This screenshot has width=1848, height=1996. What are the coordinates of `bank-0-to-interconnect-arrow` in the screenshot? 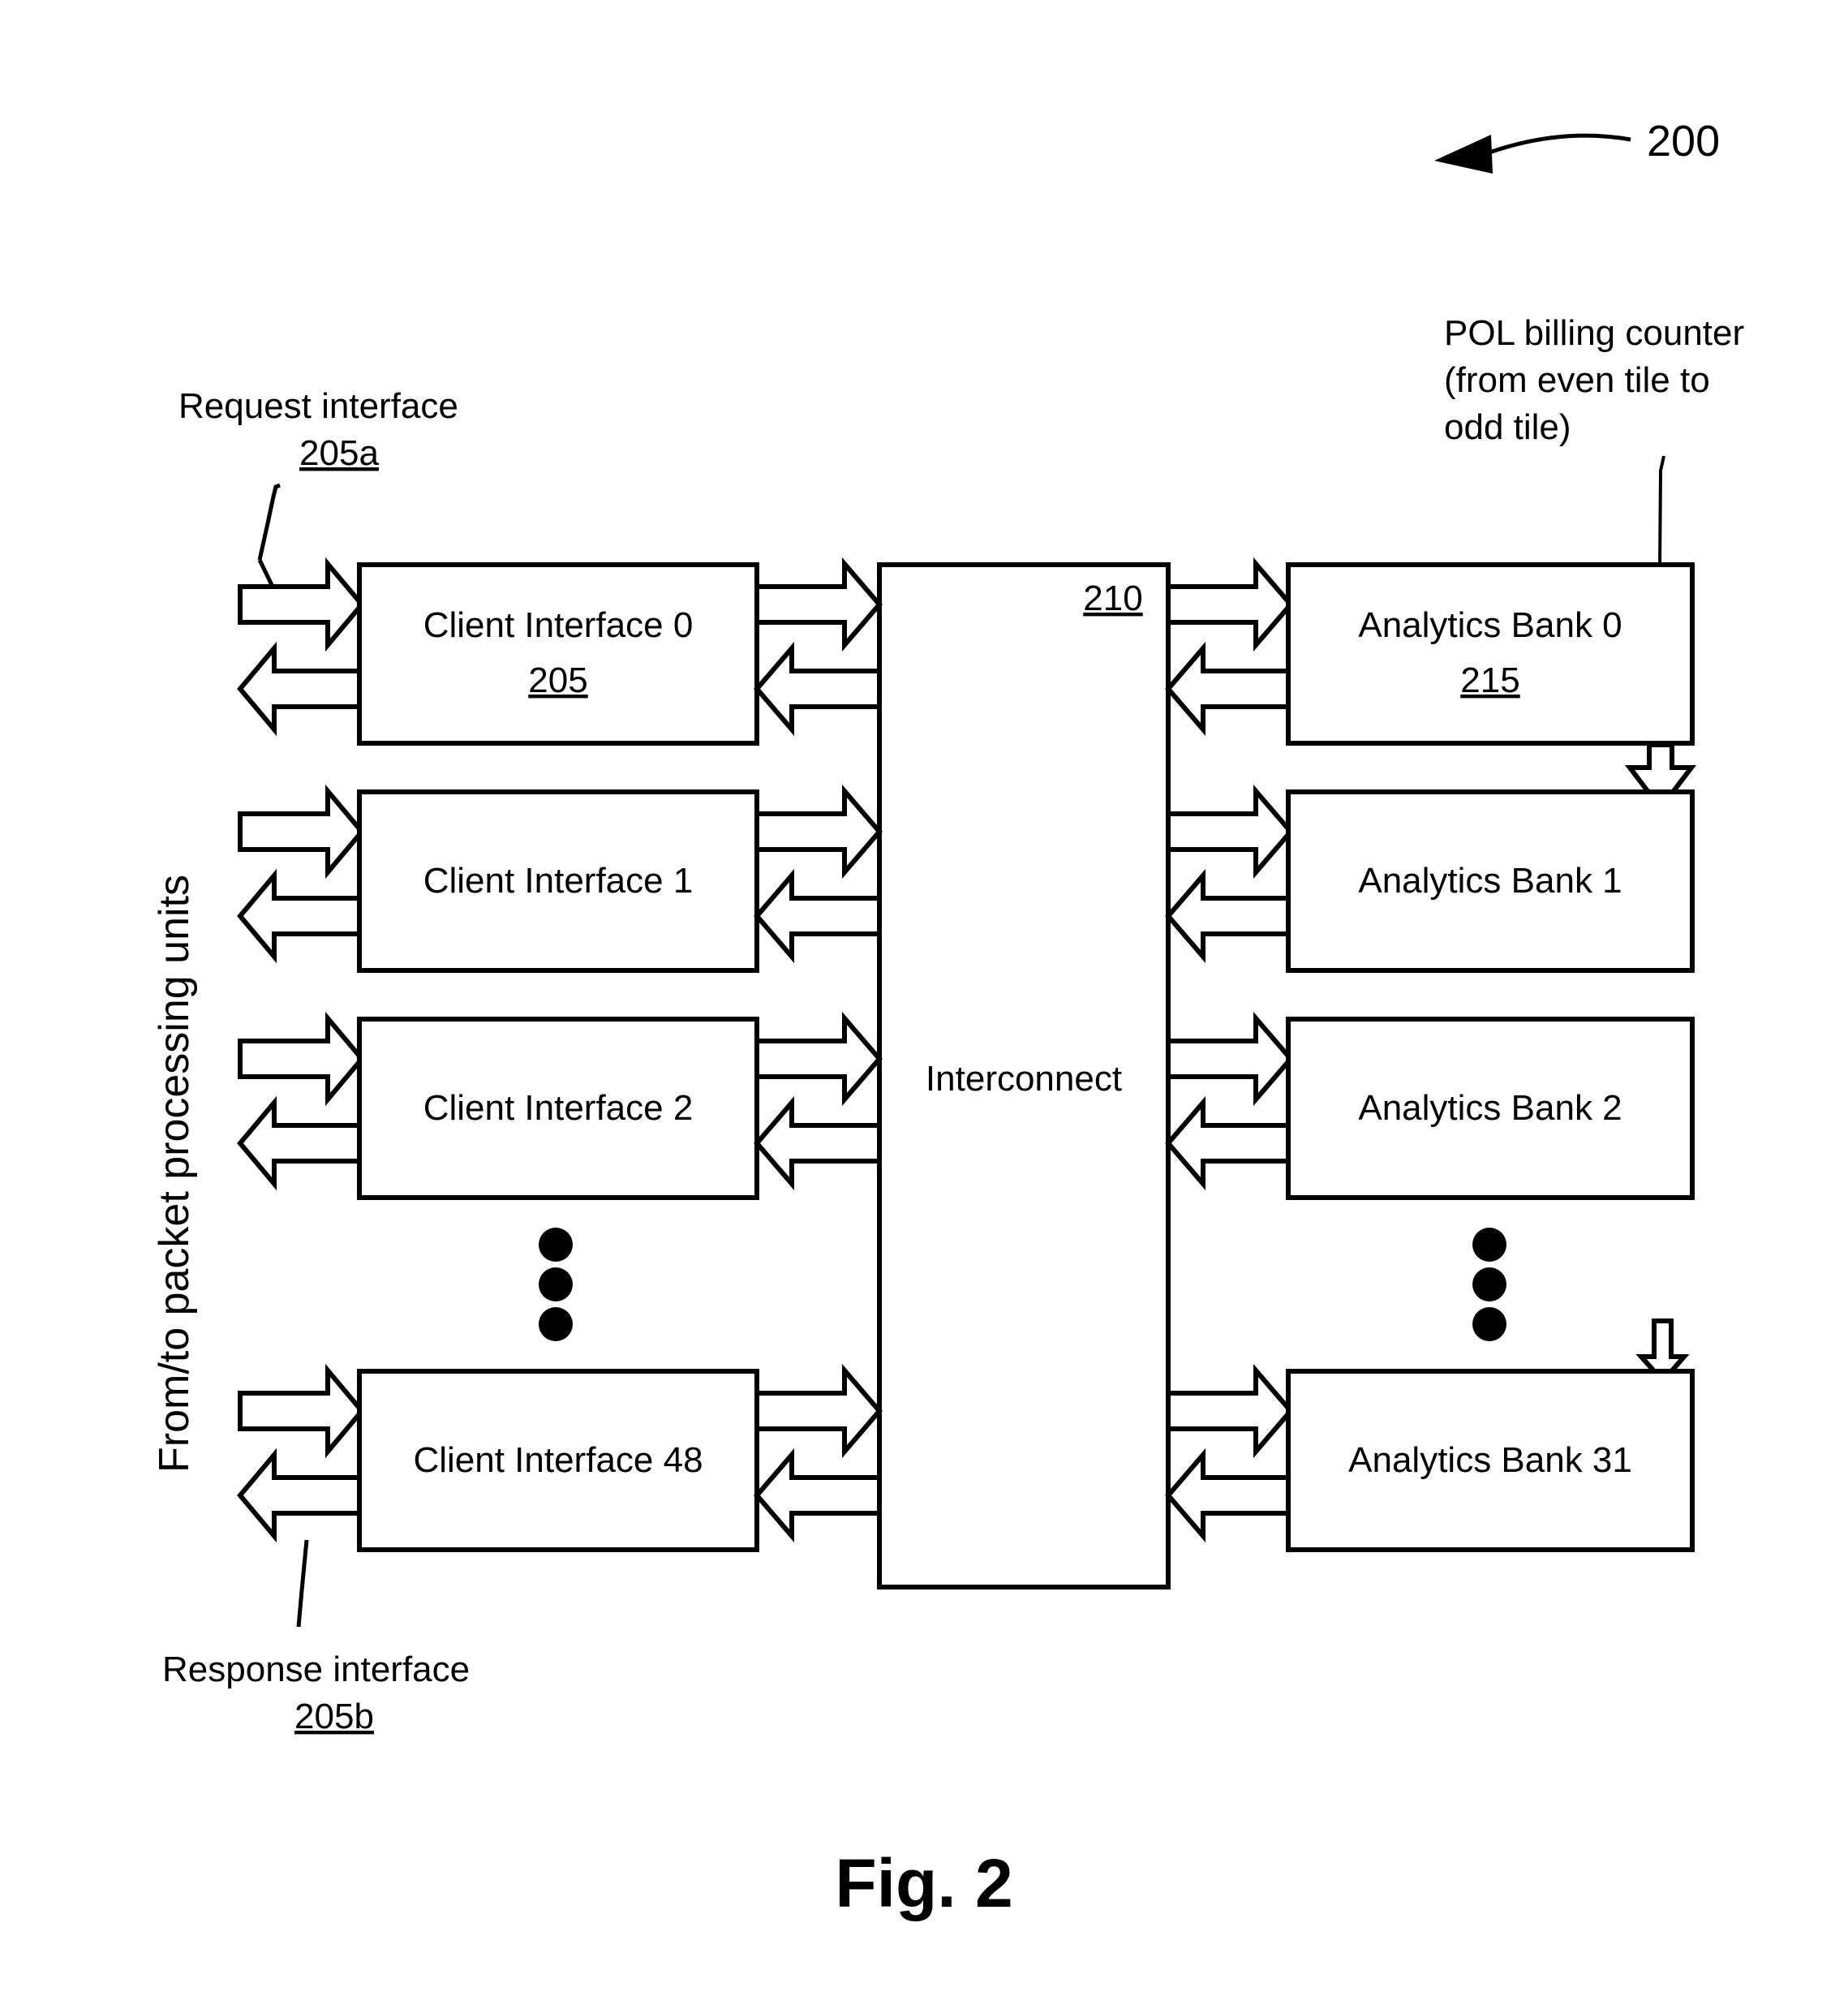 It's located at (1229, 689).